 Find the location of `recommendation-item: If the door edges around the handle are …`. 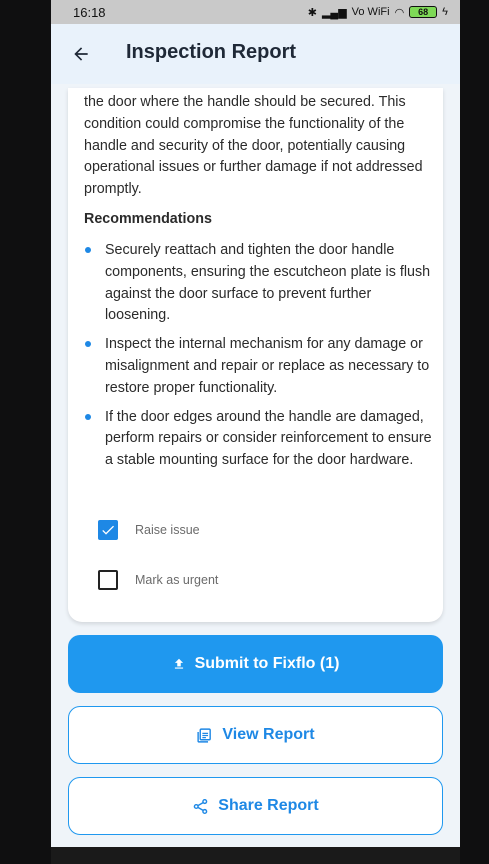

recommendation-item: If the door edges around the handle are … is located at coordinates (259, 439).